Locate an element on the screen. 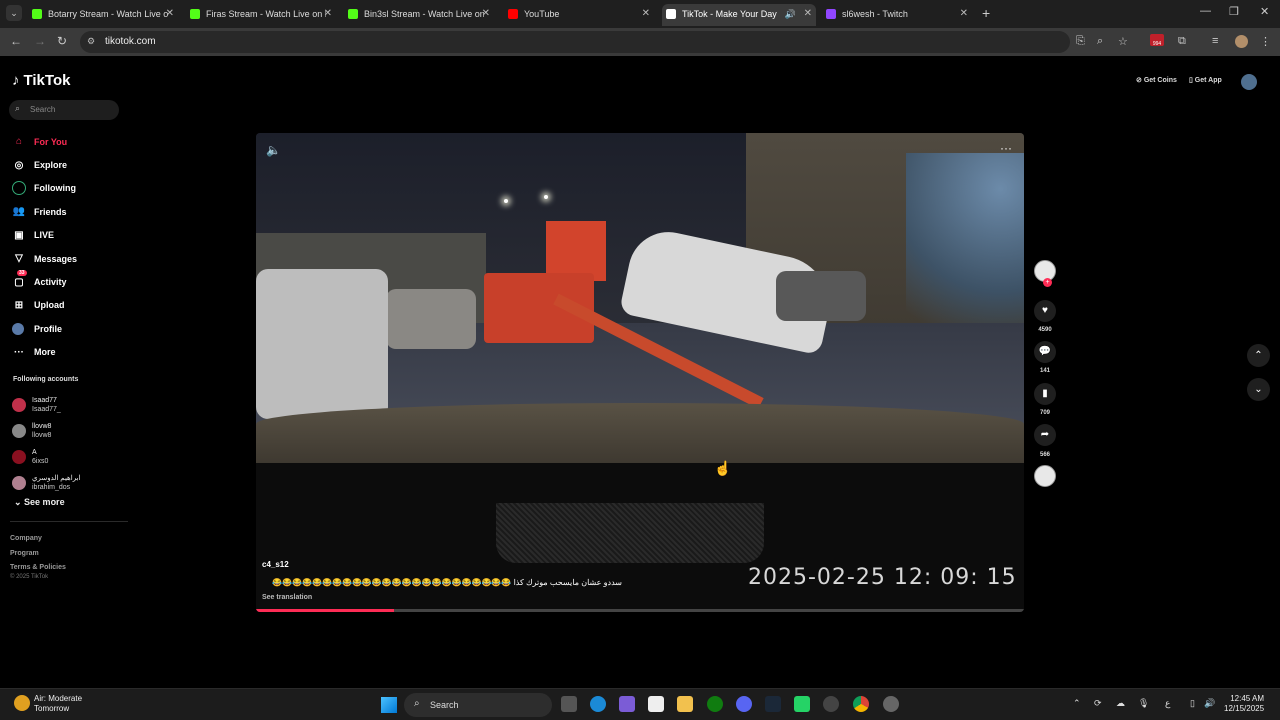 This screenshot has height=720, width=1280. sidebar-item-profile: Profile is located at coordinates (44, 328).